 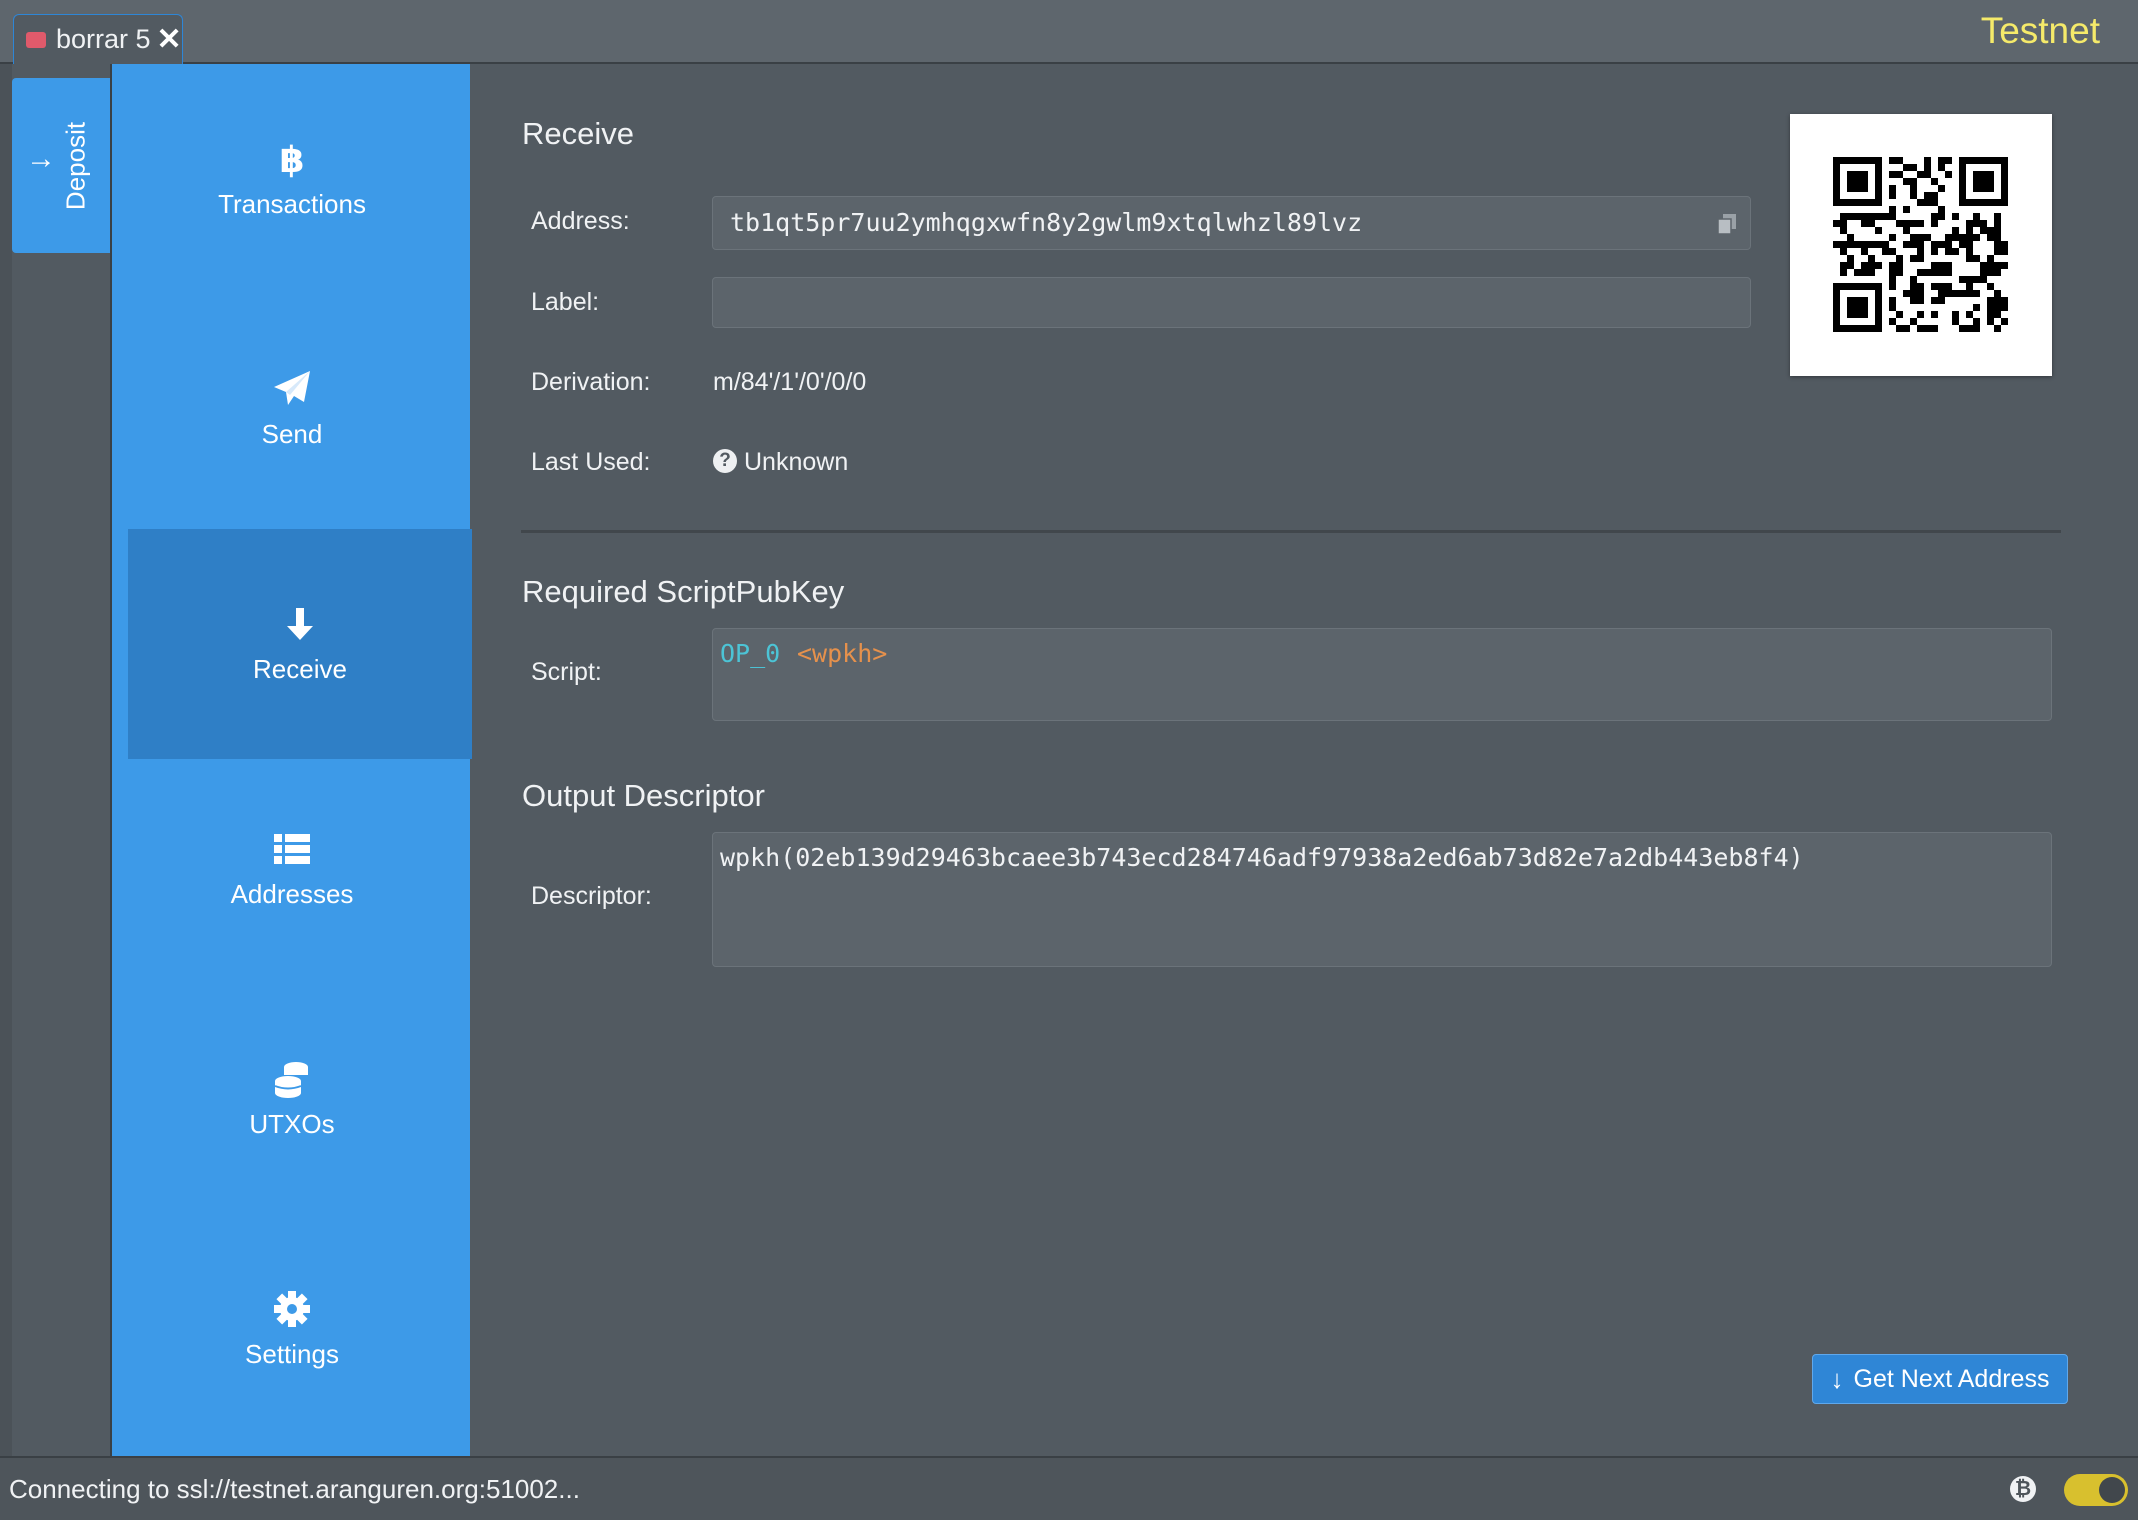 I want to click on list-icon, so click(x=292, y=848).